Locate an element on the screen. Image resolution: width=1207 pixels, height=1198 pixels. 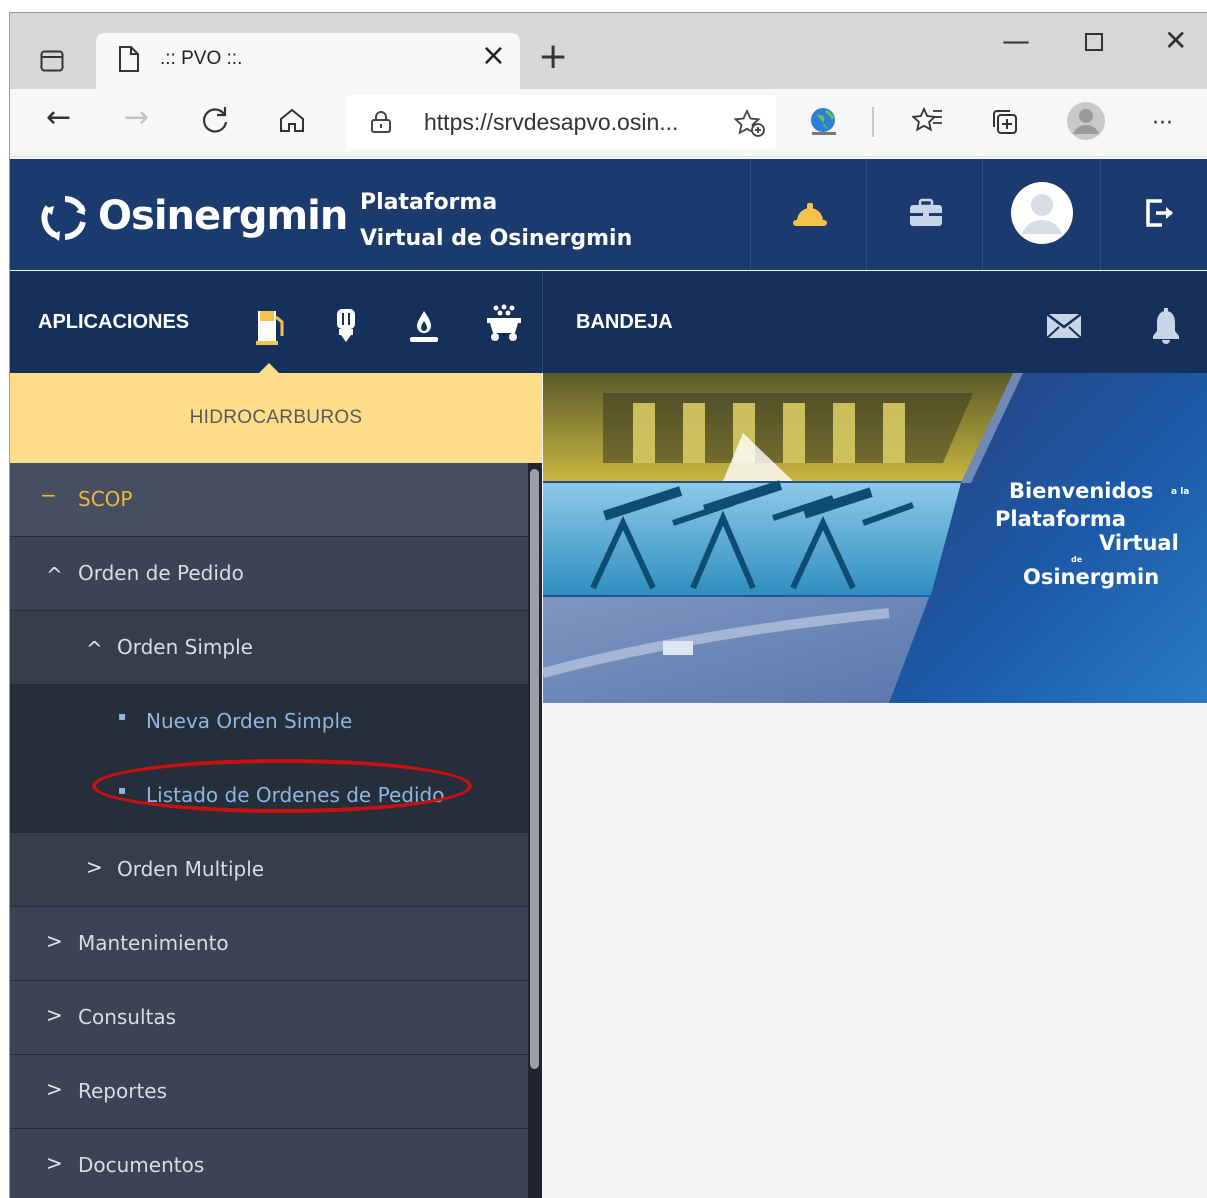
logo-text: Osinergmin is located at coordinates (223, 216).